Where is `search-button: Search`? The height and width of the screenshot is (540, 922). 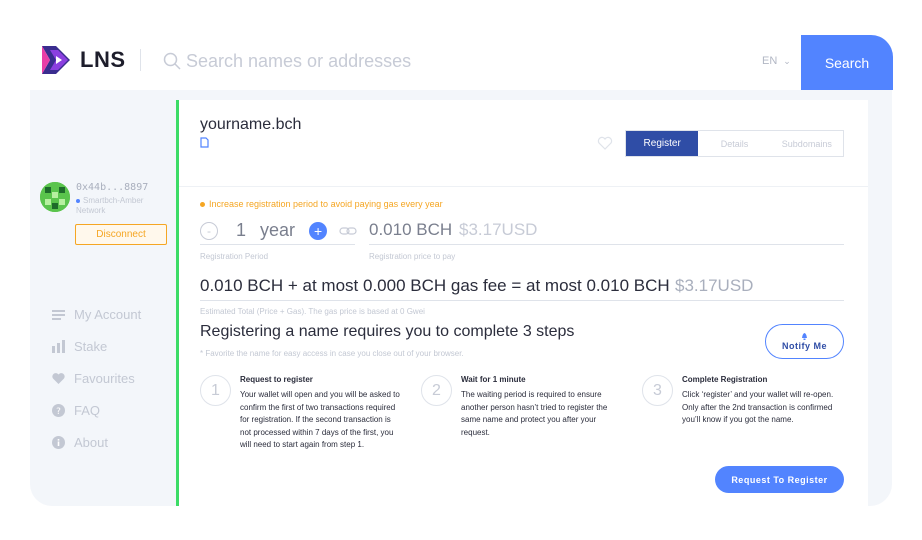 search-button: Search is located at coordinates (847, 62).